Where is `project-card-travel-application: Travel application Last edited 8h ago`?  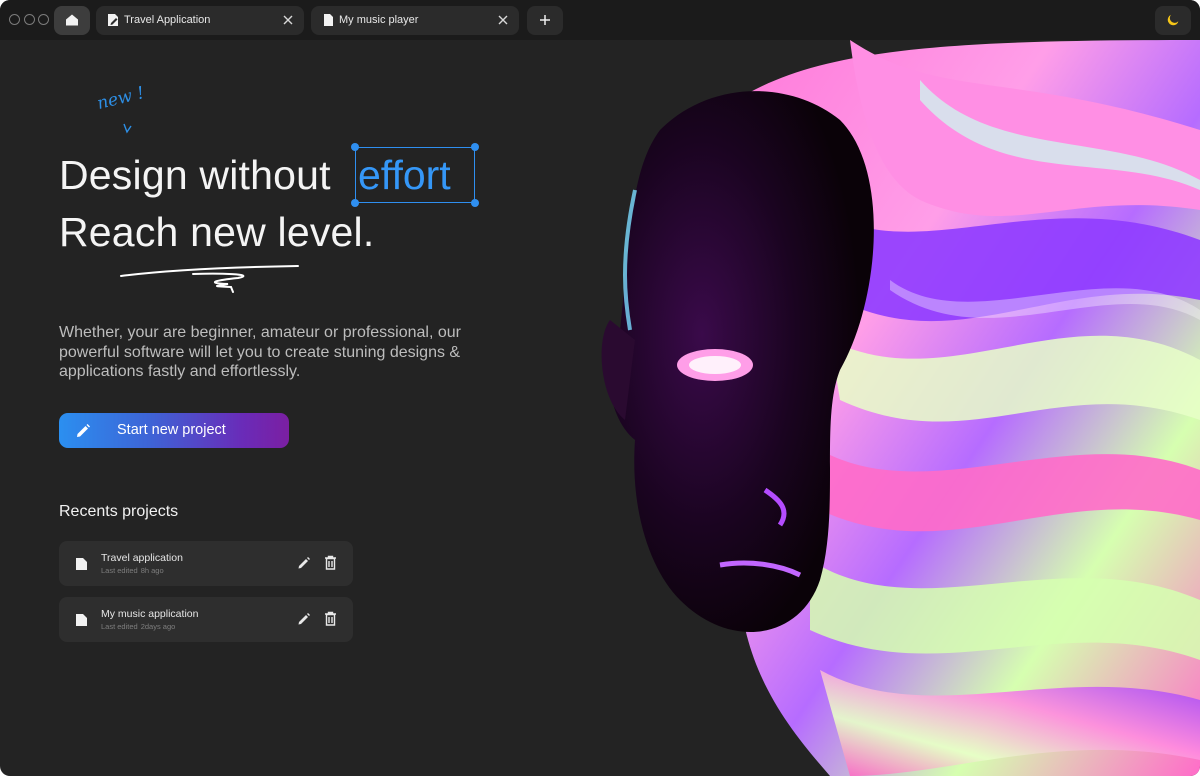
project-card-travel-application: Travel application Last edited 8h ago is located at coordinates (206, 563).